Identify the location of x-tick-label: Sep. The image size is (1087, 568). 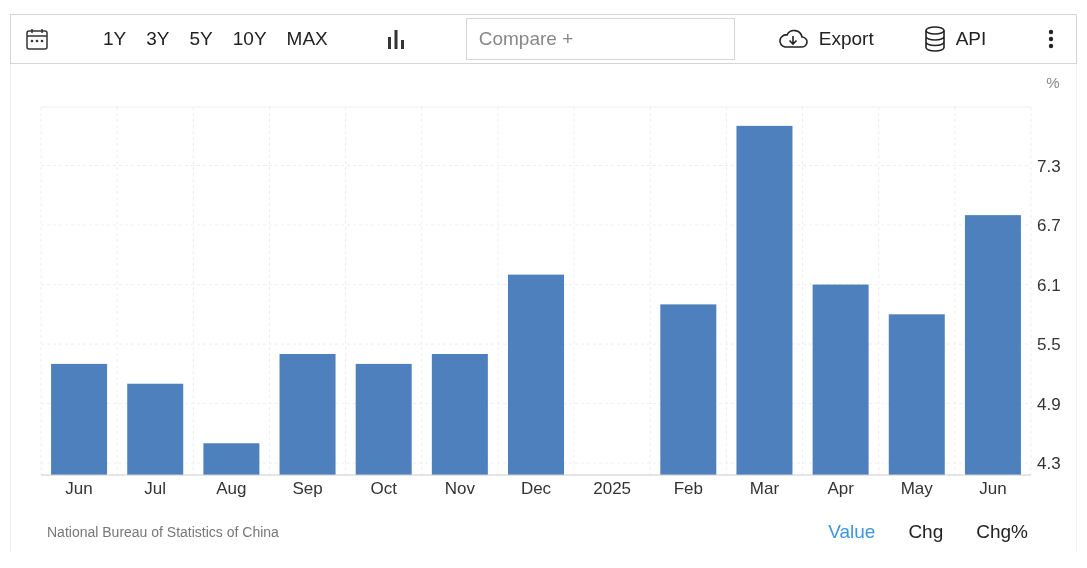
(307, 488).